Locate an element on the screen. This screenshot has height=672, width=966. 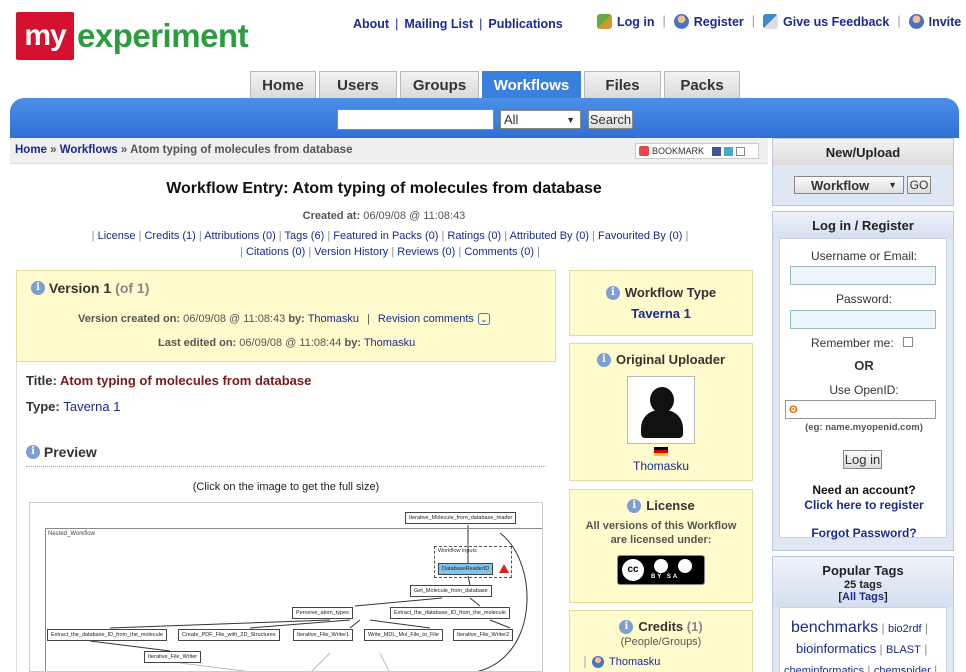
uploader-link: Thomasku is located at coordinates (661, 466).